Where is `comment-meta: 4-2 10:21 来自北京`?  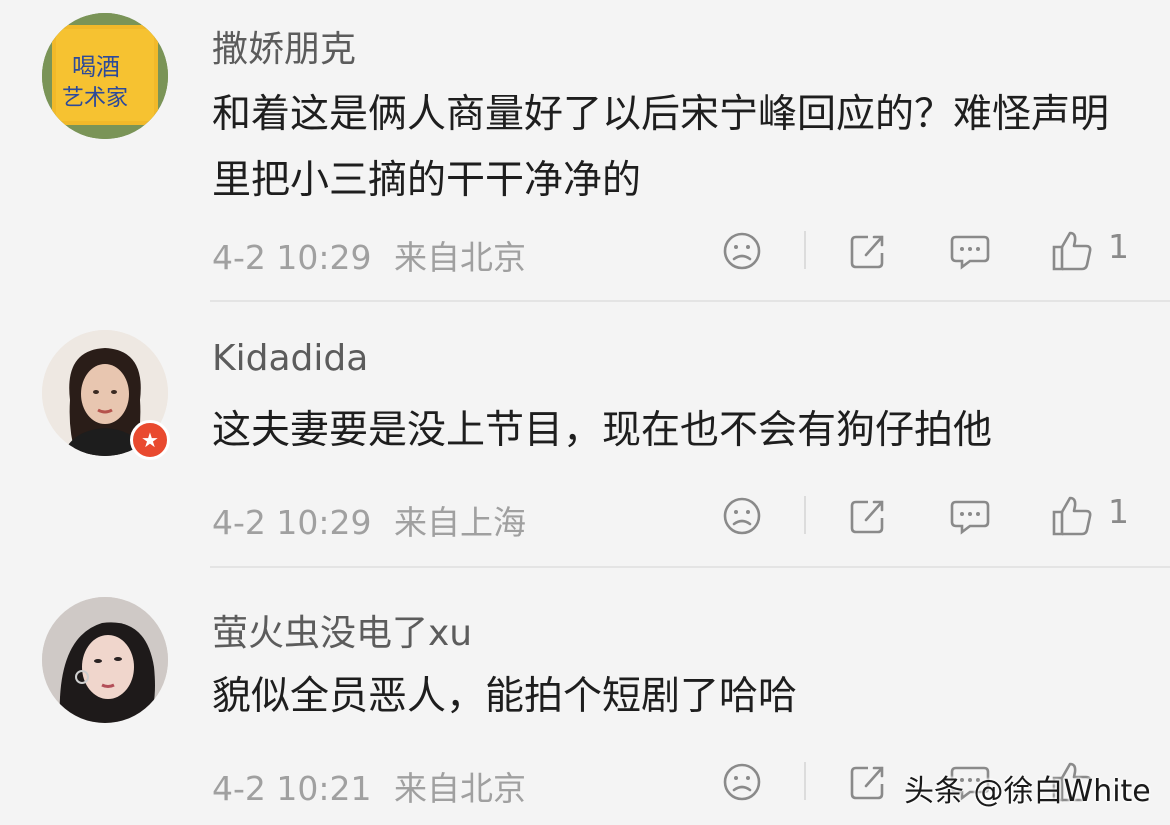 comment-meta: 4-2 10:21 来自北京 is located at coordinates (369, 786).